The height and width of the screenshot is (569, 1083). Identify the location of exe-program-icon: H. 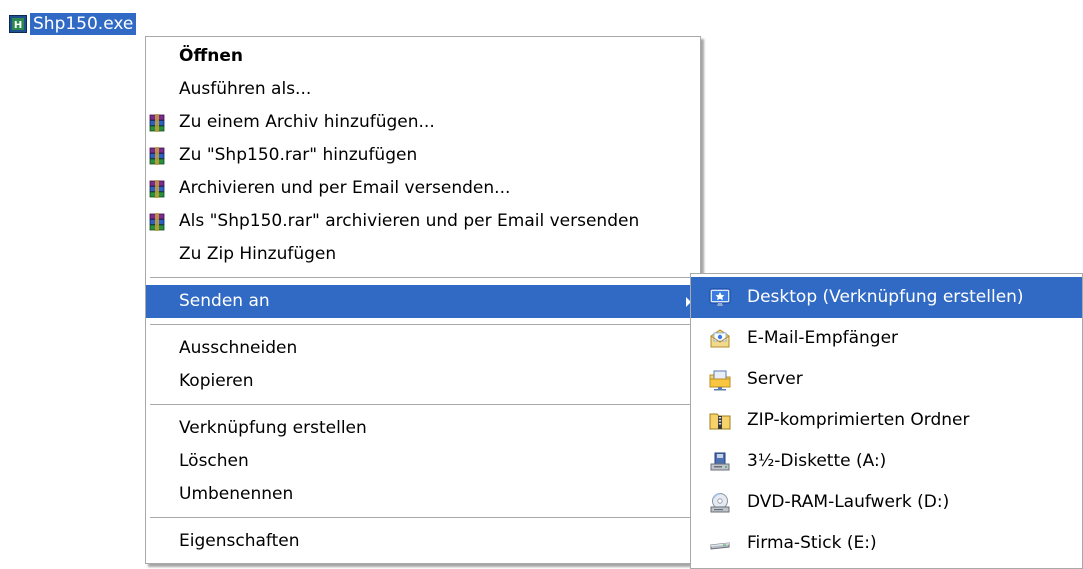
(18, 24).